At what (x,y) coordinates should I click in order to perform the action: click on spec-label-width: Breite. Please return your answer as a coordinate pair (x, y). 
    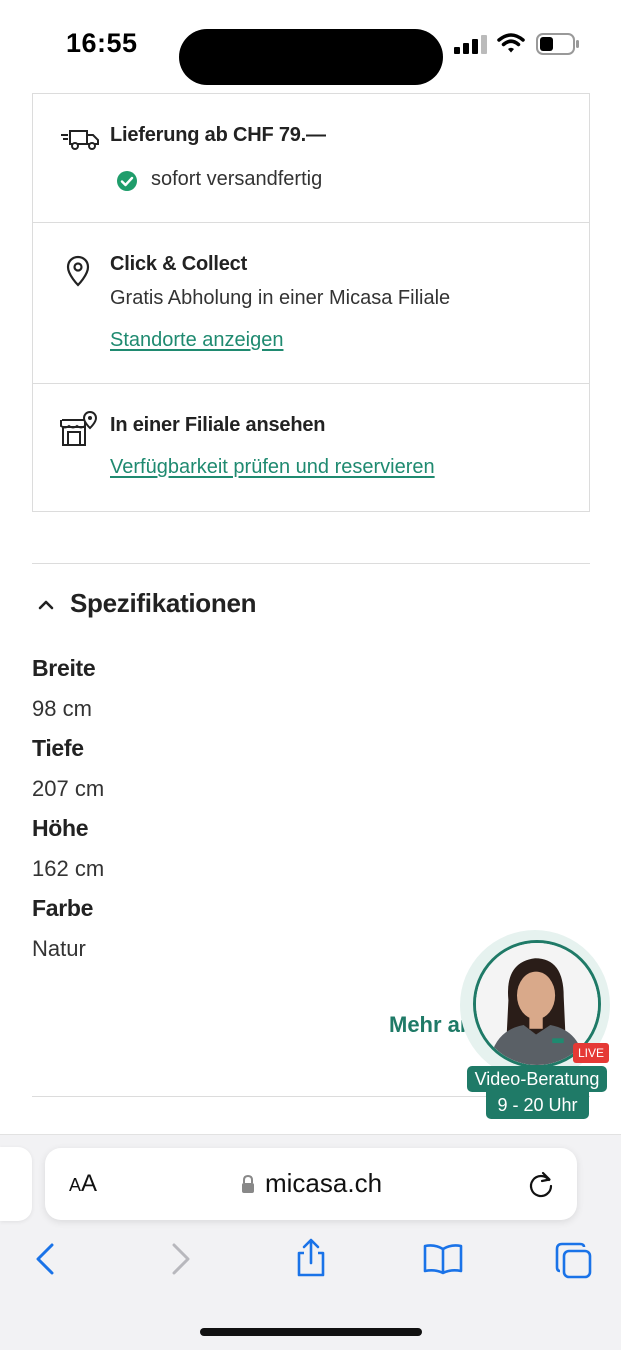
    Looking at the image, I should click on (64, 668).